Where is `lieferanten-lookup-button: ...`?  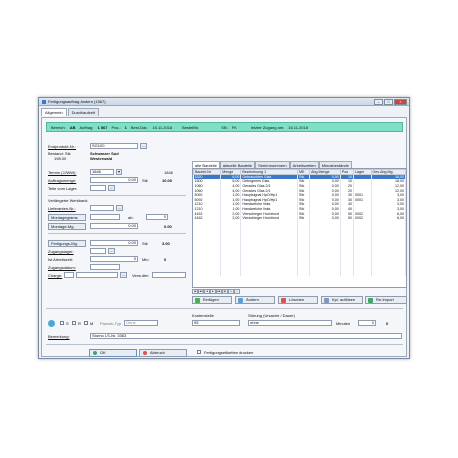 lieferanten-lookup-button: ... is located at coordinates (119, 208).